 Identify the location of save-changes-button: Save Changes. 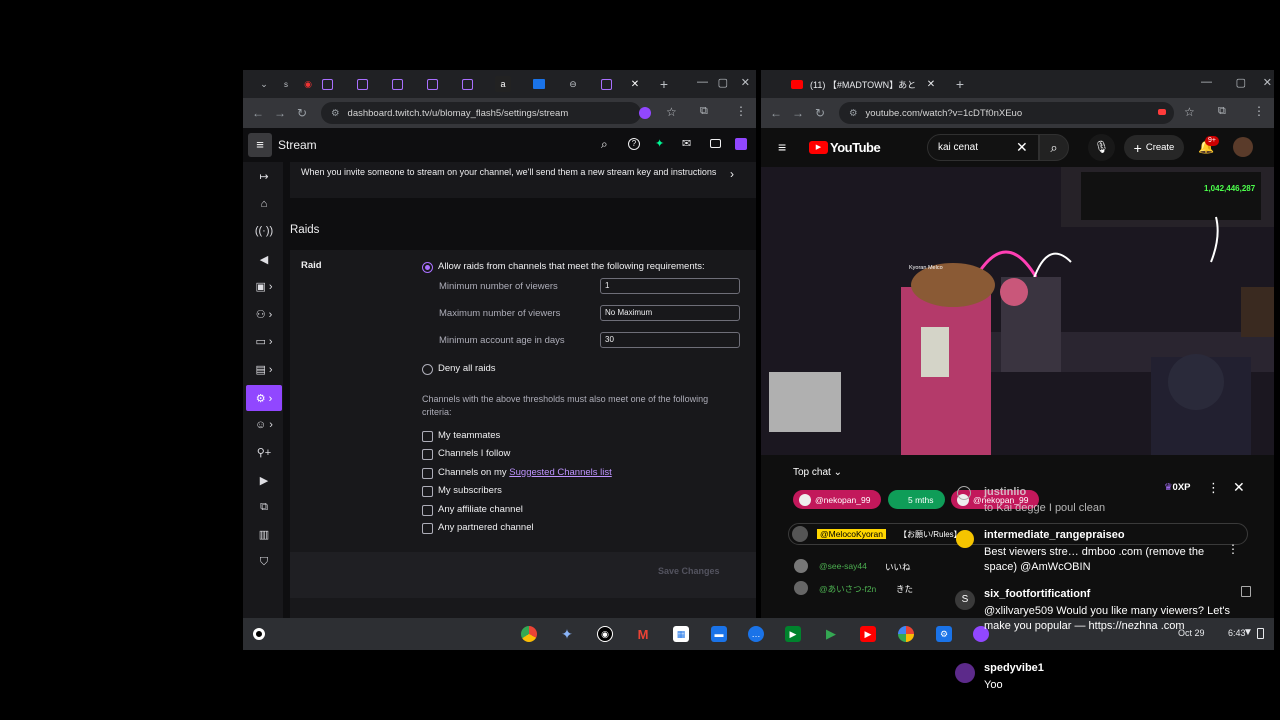
(689, 571).